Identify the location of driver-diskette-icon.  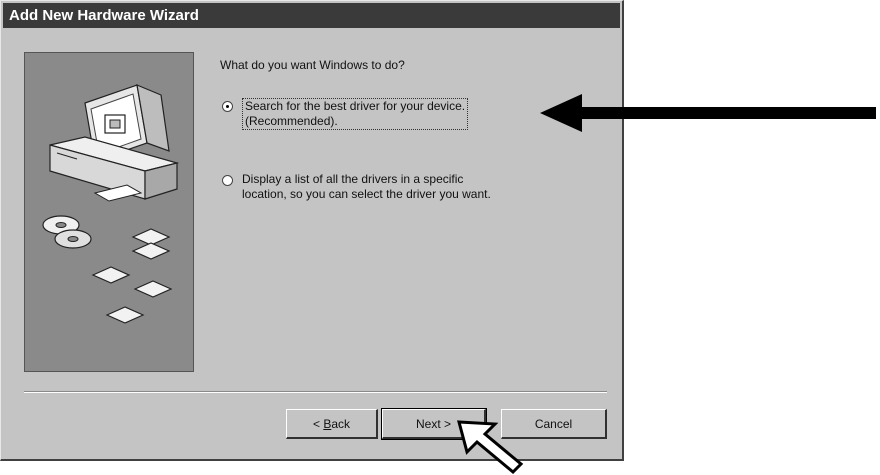
(132, 276).